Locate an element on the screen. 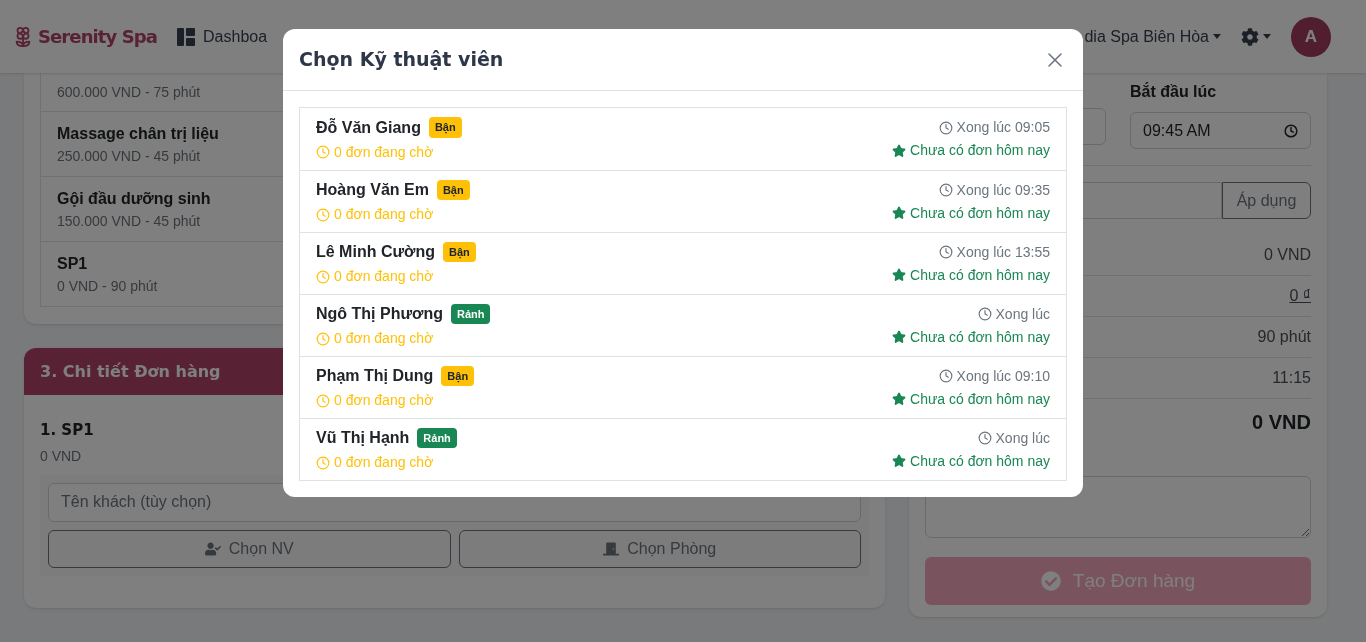 Image resolution: width=1366 pixels, height=642 pixels. finish-time: Xong lúc 13:55 is located at coordinates (1003, 252).